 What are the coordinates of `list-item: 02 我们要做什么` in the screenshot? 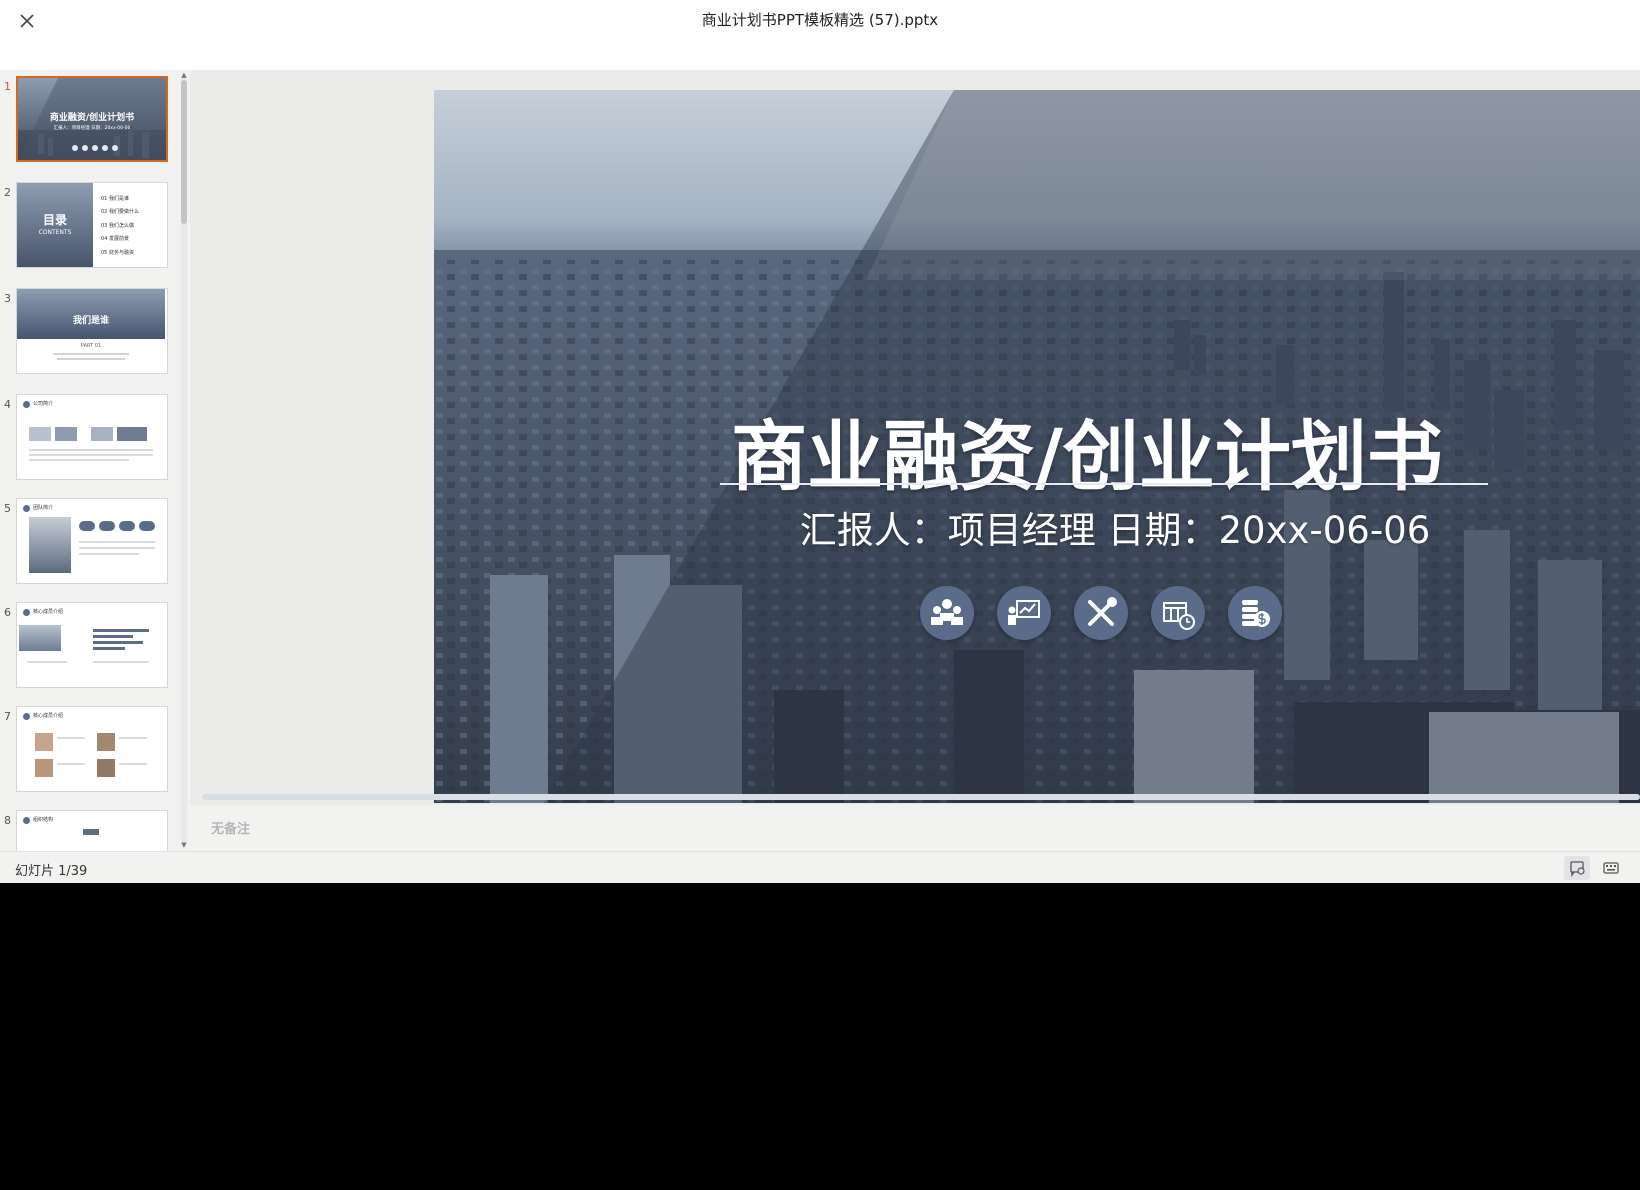 It's located at (120, 212).